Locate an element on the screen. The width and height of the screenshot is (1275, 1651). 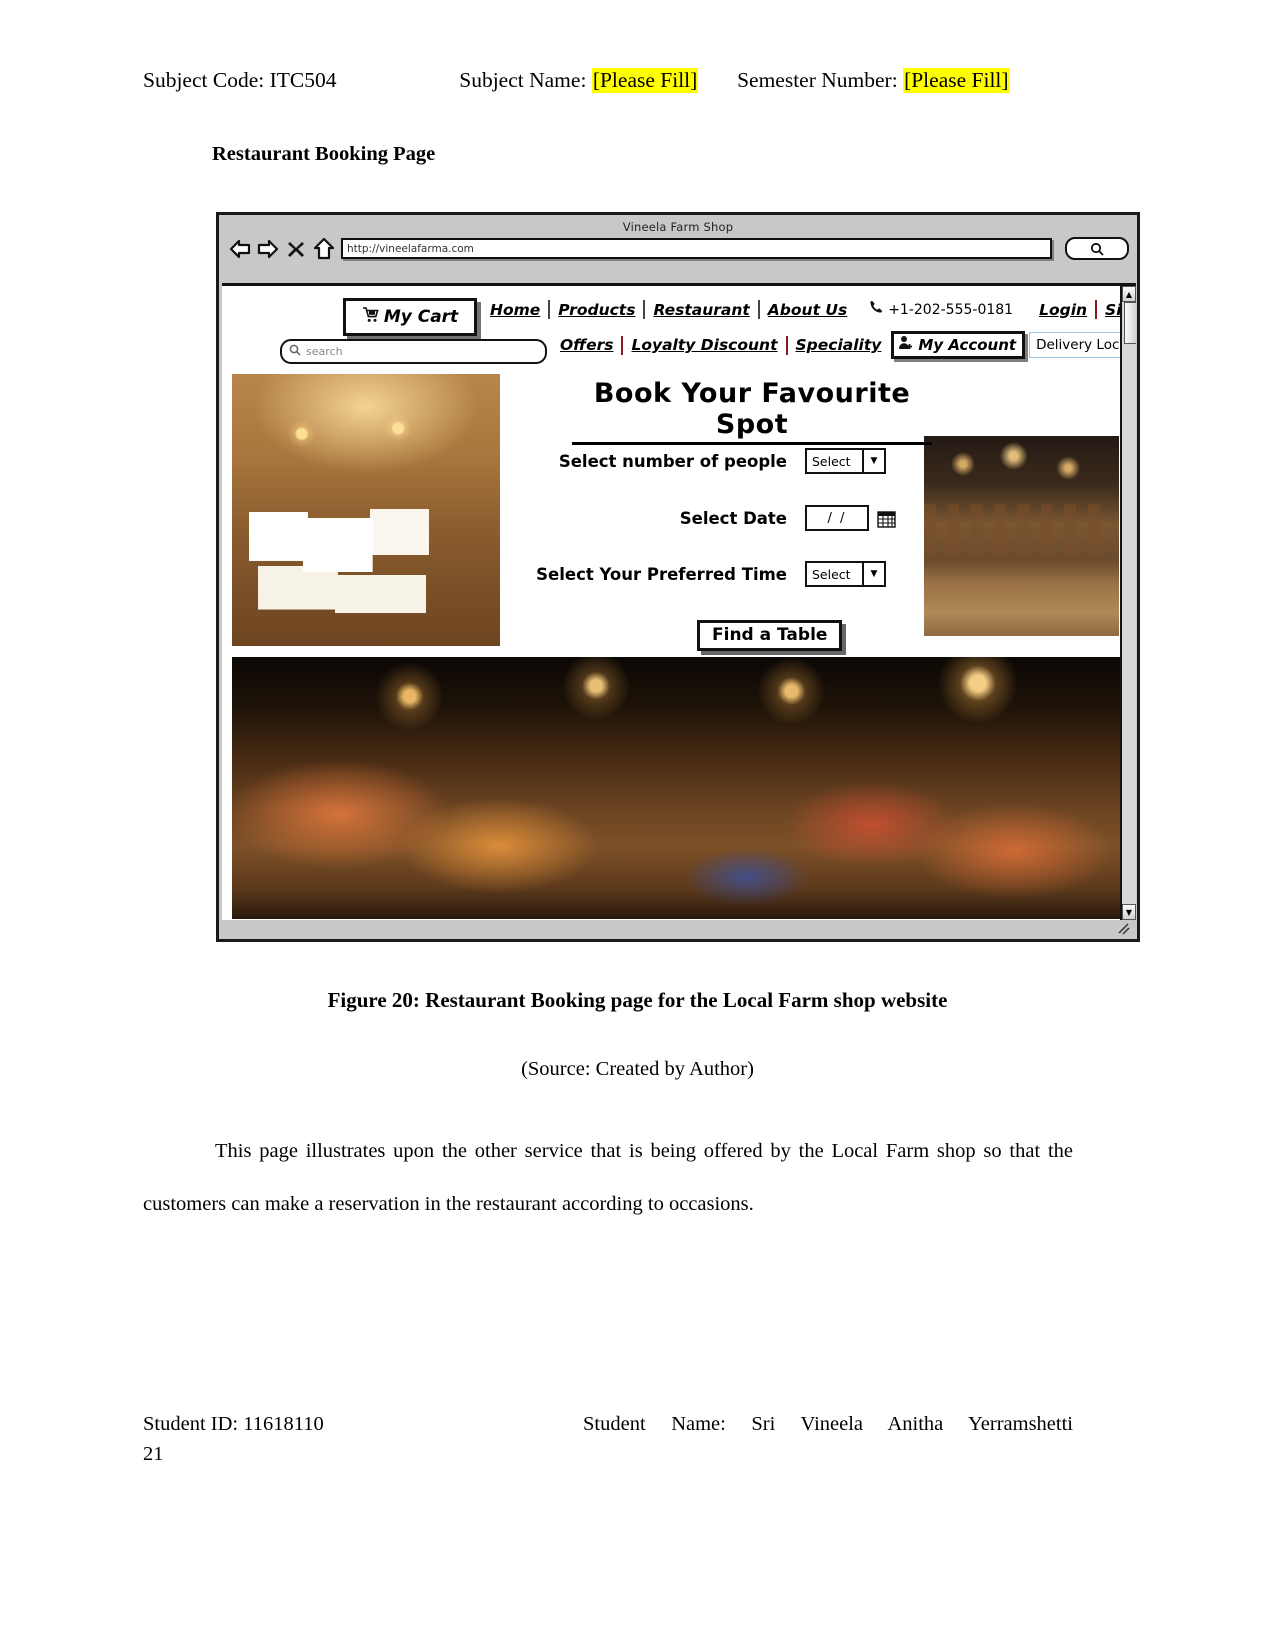
booking-heading: Book Your Favourite Spot is located at coordinates (752, 411).